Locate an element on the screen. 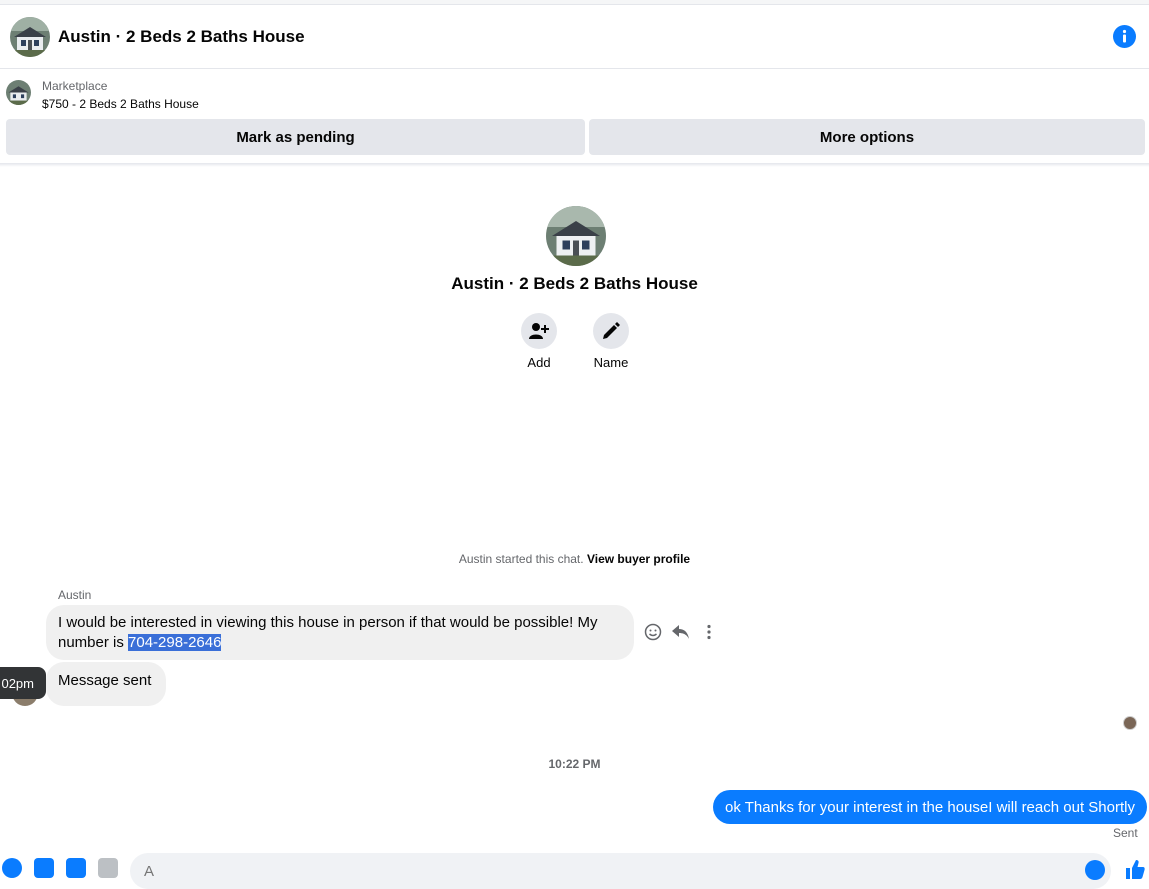  profile-name: Austin · 2 Beds 2 Baths House is located at coordinates (574, 283).